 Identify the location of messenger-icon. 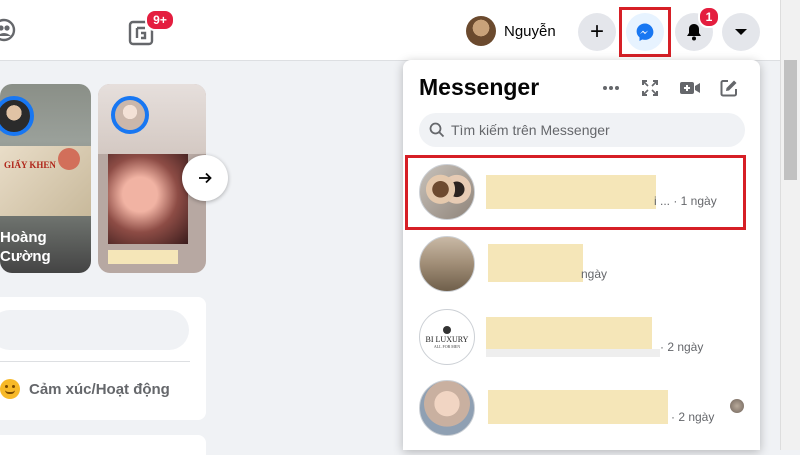
(645, 32).